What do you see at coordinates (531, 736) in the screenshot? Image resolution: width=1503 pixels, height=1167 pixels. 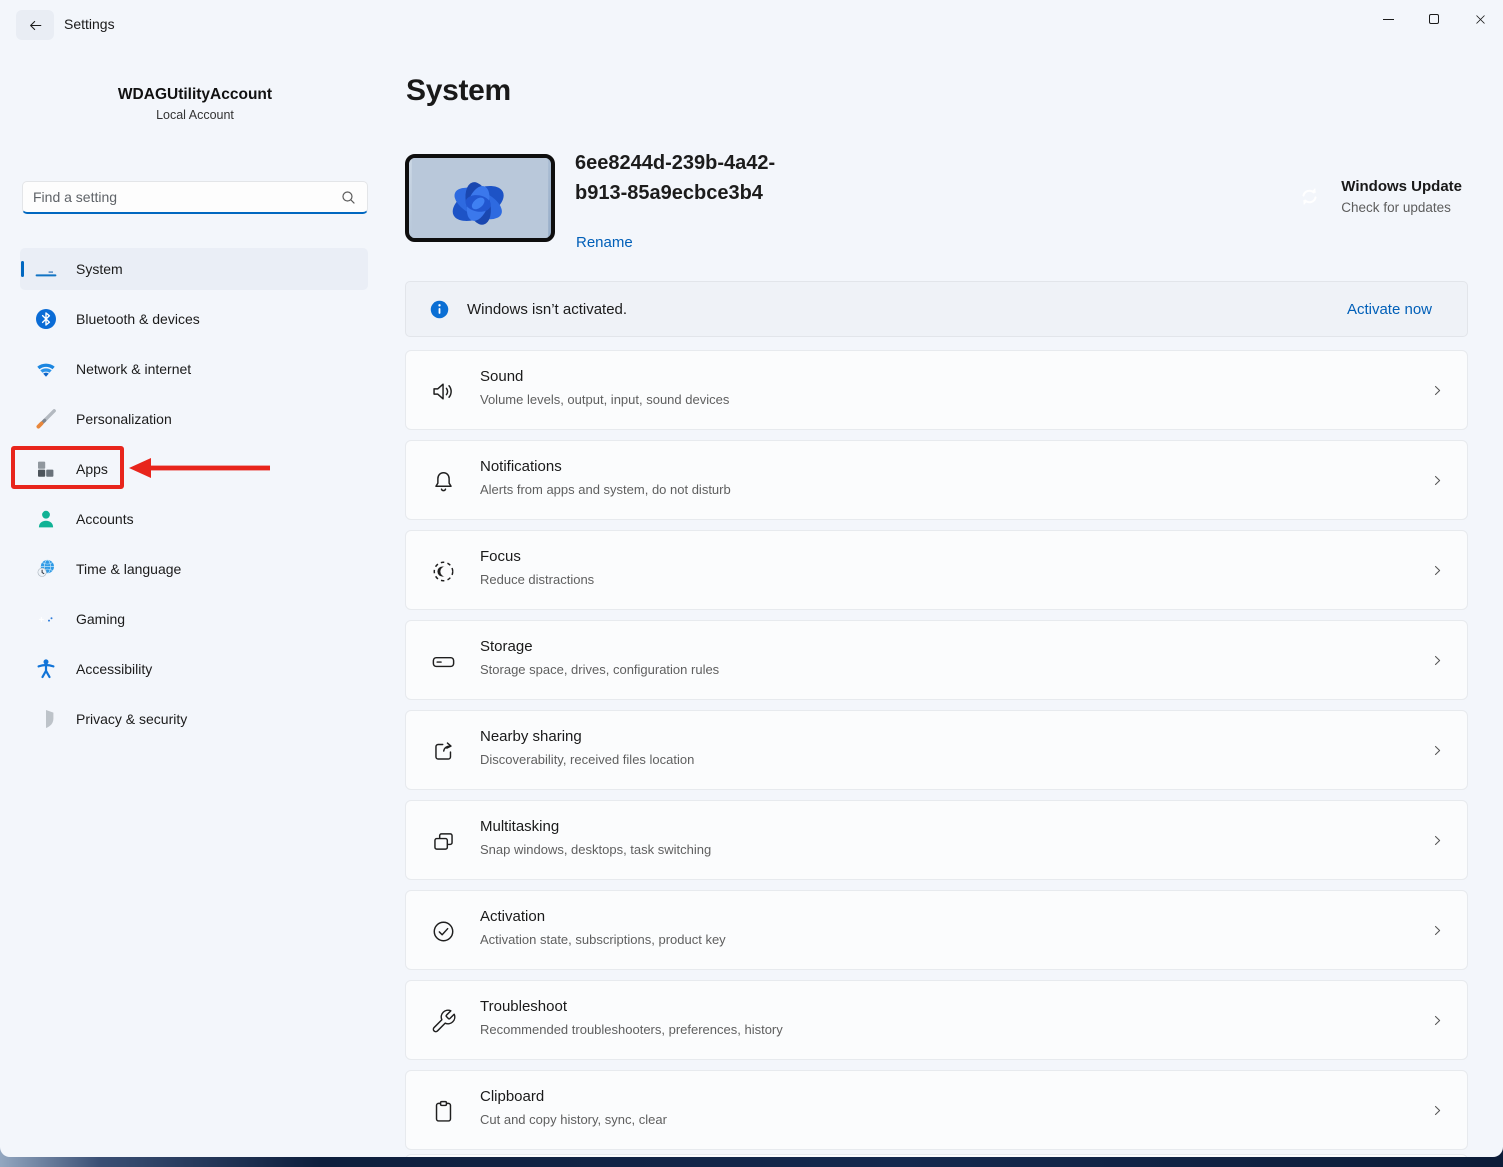 I see `card-title: Nearby sharing` at bounding box center [531, 736].